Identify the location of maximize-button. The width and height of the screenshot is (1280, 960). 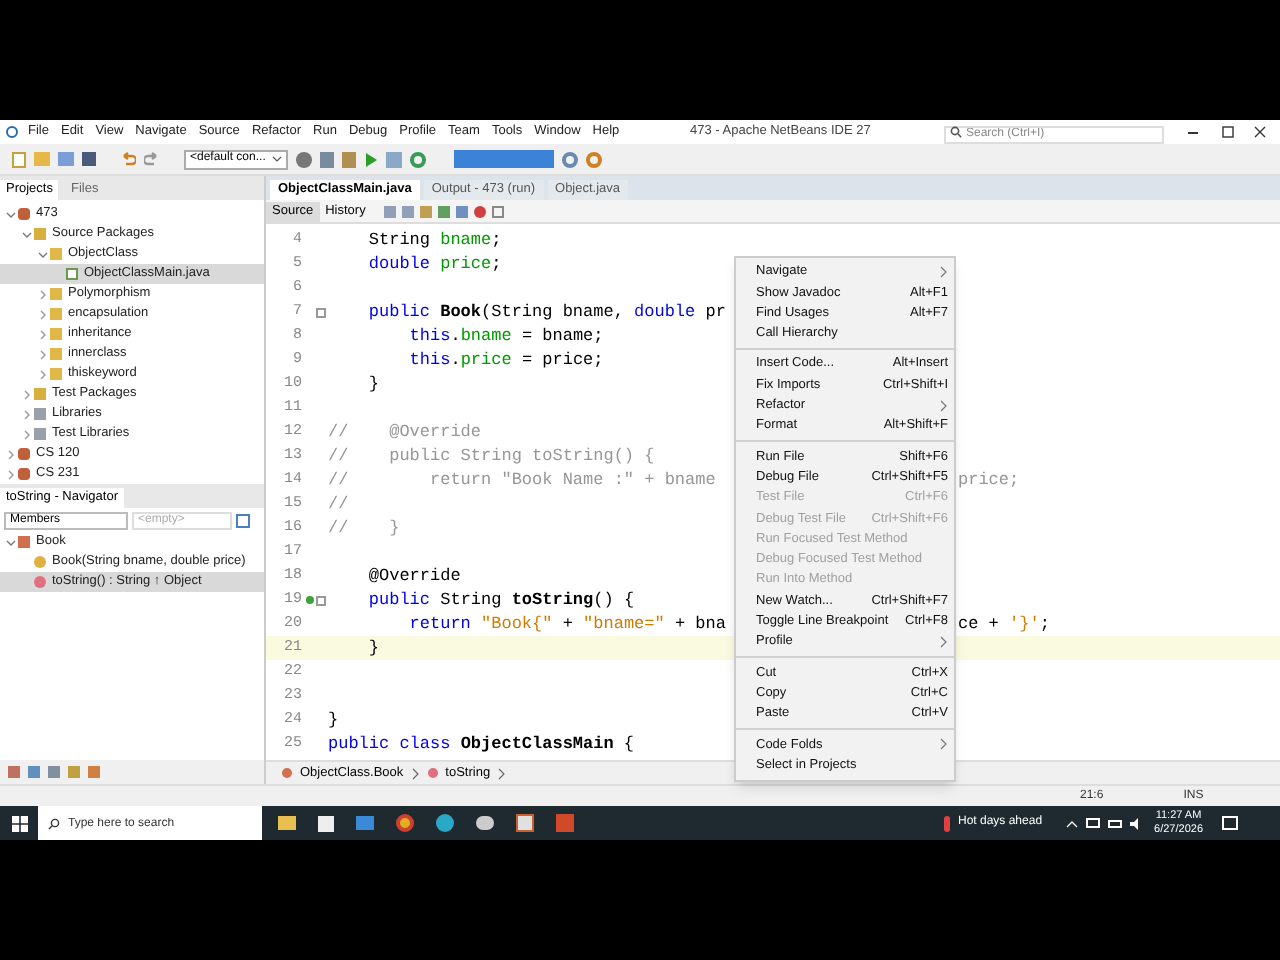
(1228, 132).